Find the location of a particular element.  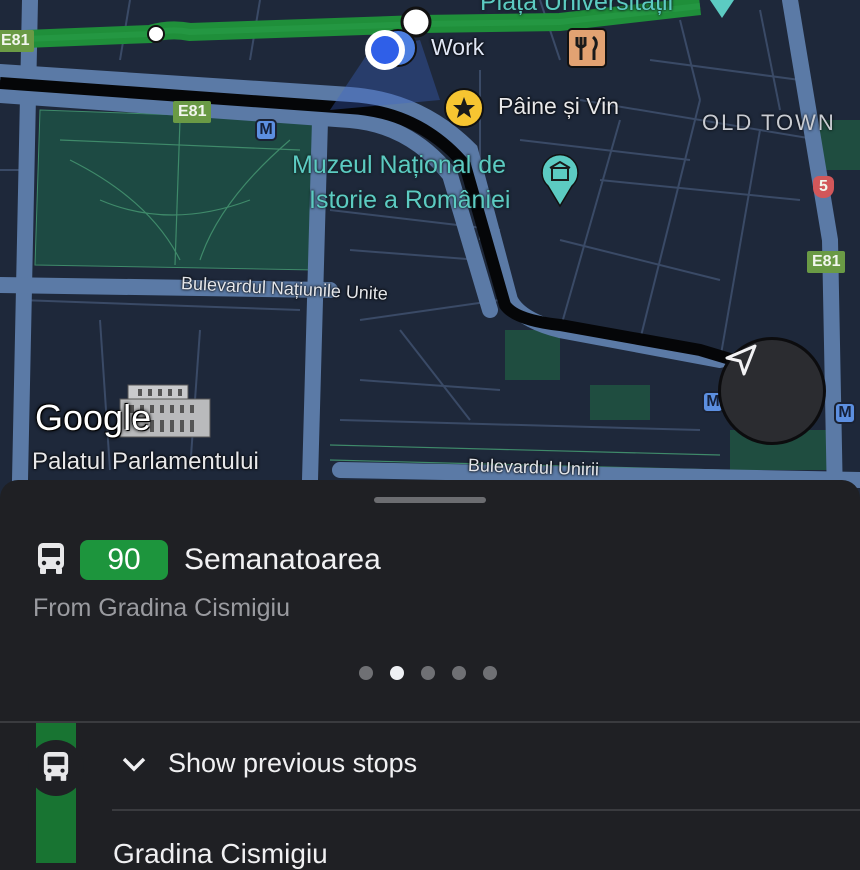

map-label-museum-line1: Muzeul Național de is located at coordinates (399, 165).